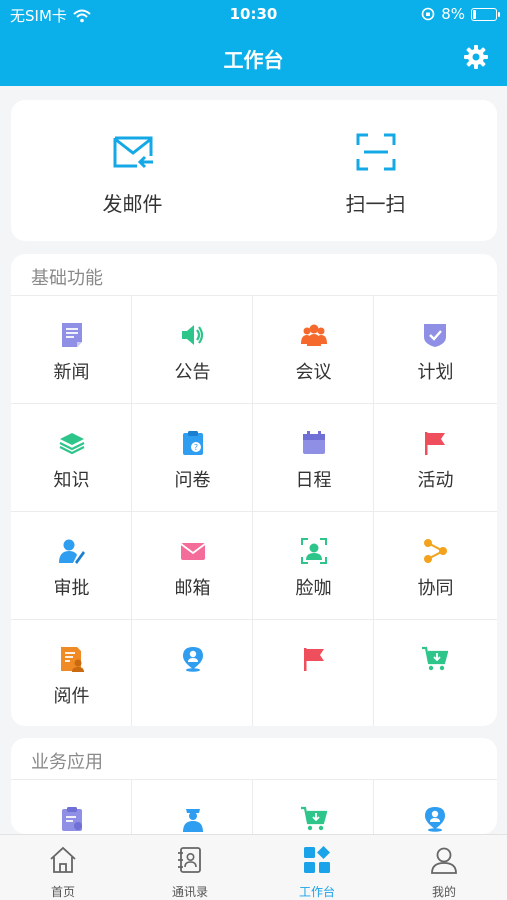 The height and width of the screenshot is (900, 507). Describe the element at coordinates (72, 444) in the screenshot. I see `layers-icon` at that location.